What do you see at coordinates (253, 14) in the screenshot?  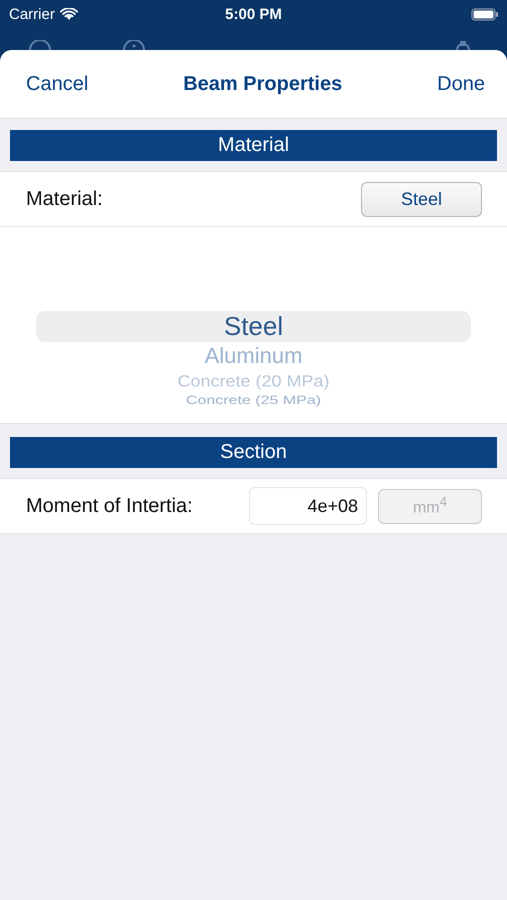 I see `clock-time: 5:00 PM` at bounding box center [253, 14].